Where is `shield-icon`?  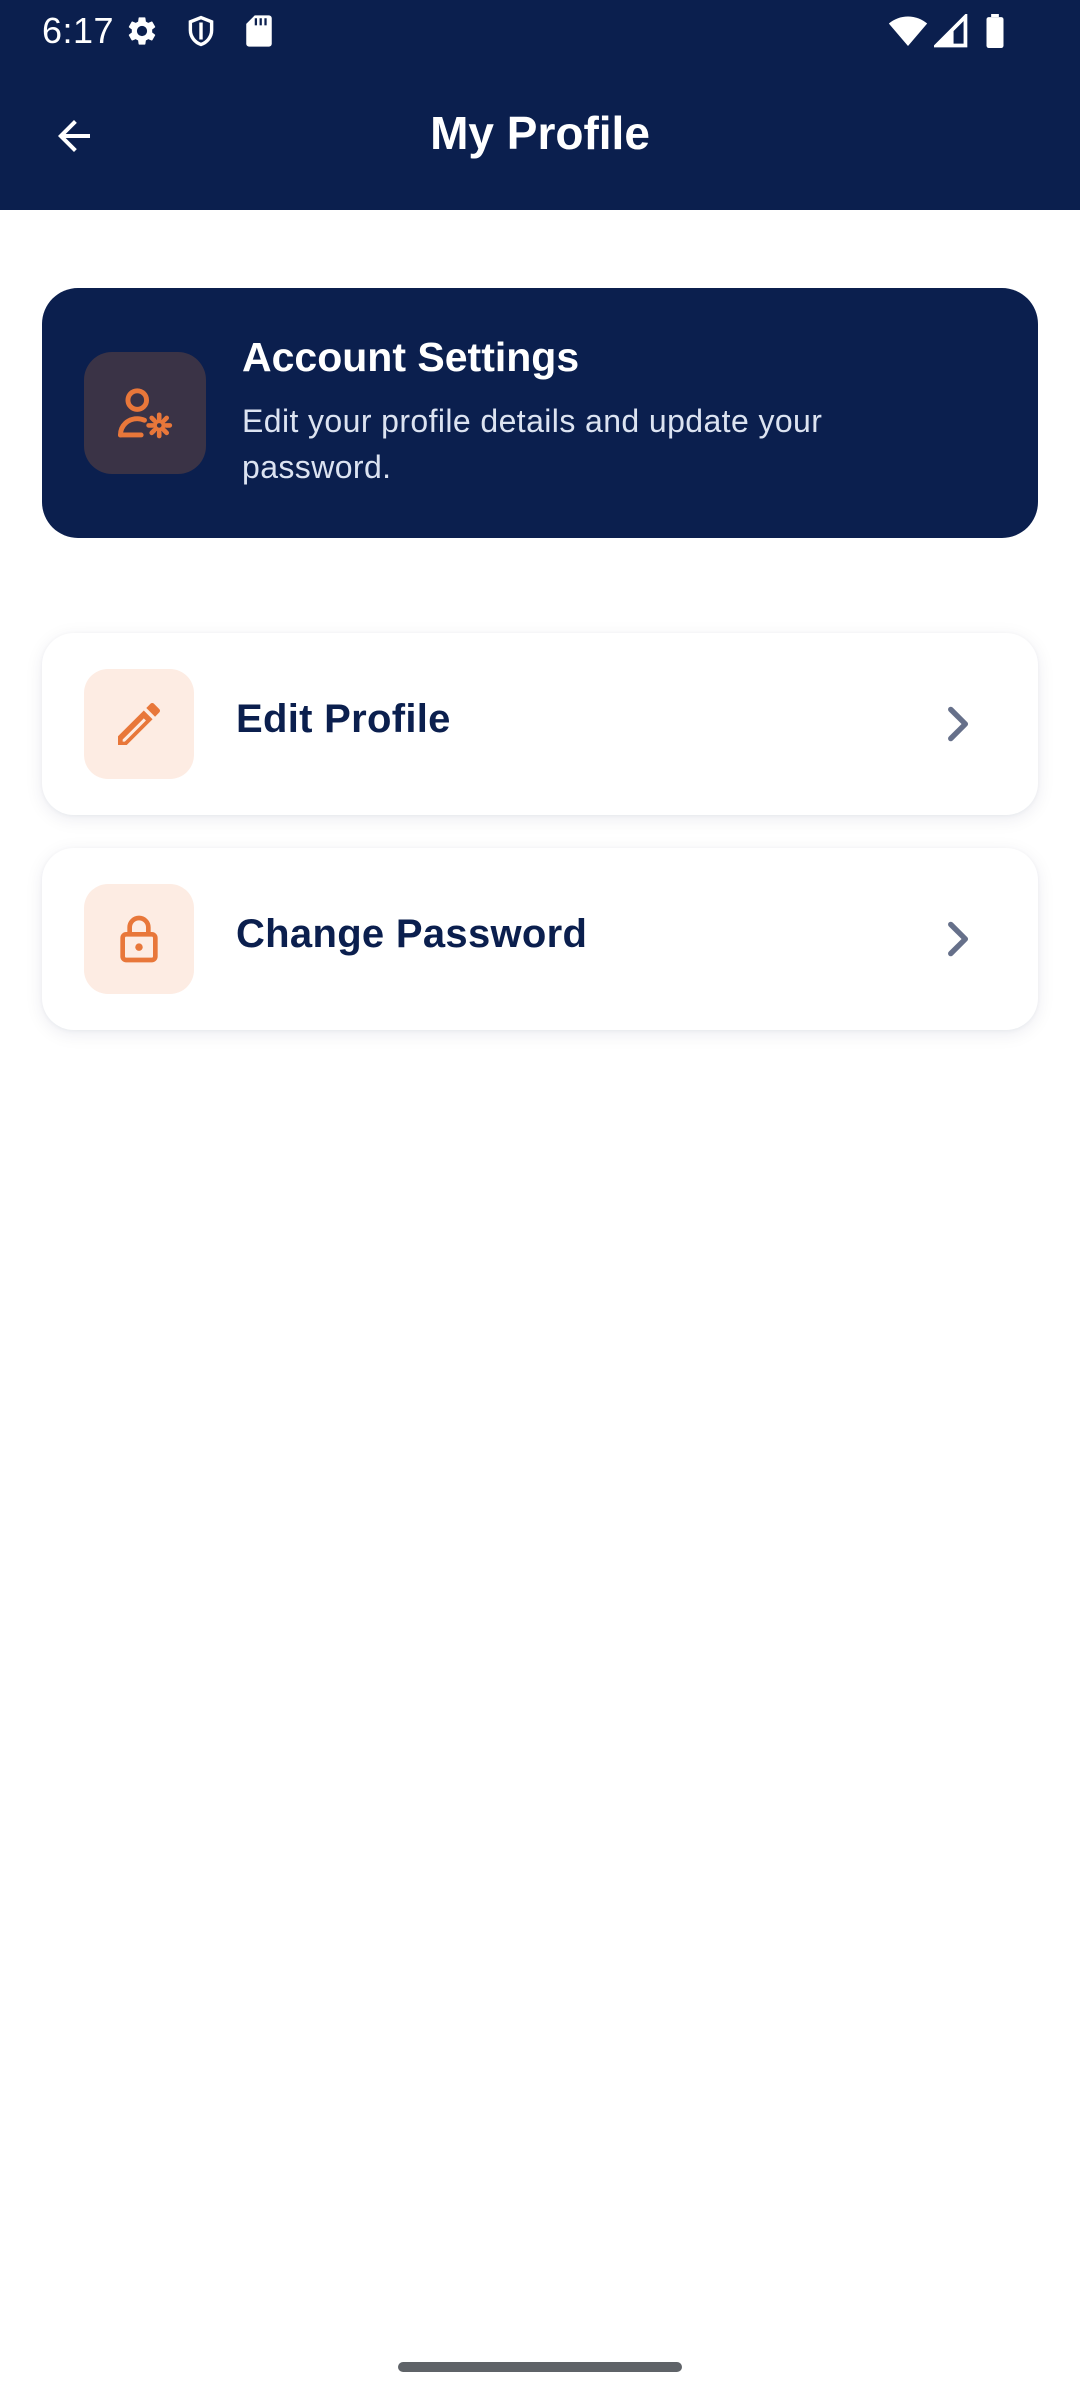
shield-icon is located at coordinates (201, 31).